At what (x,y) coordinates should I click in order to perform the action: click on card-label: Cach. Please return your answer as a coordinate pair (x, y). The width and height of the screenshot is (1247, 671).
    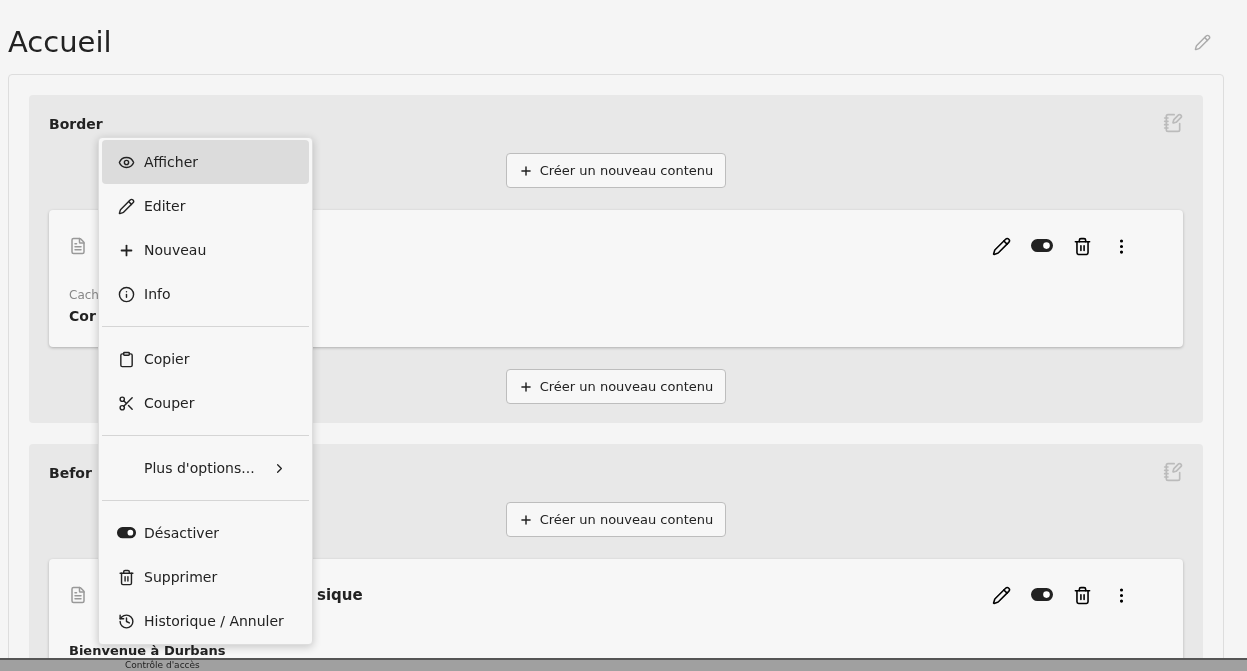
    Looking at the image, I should click on (84, 295).